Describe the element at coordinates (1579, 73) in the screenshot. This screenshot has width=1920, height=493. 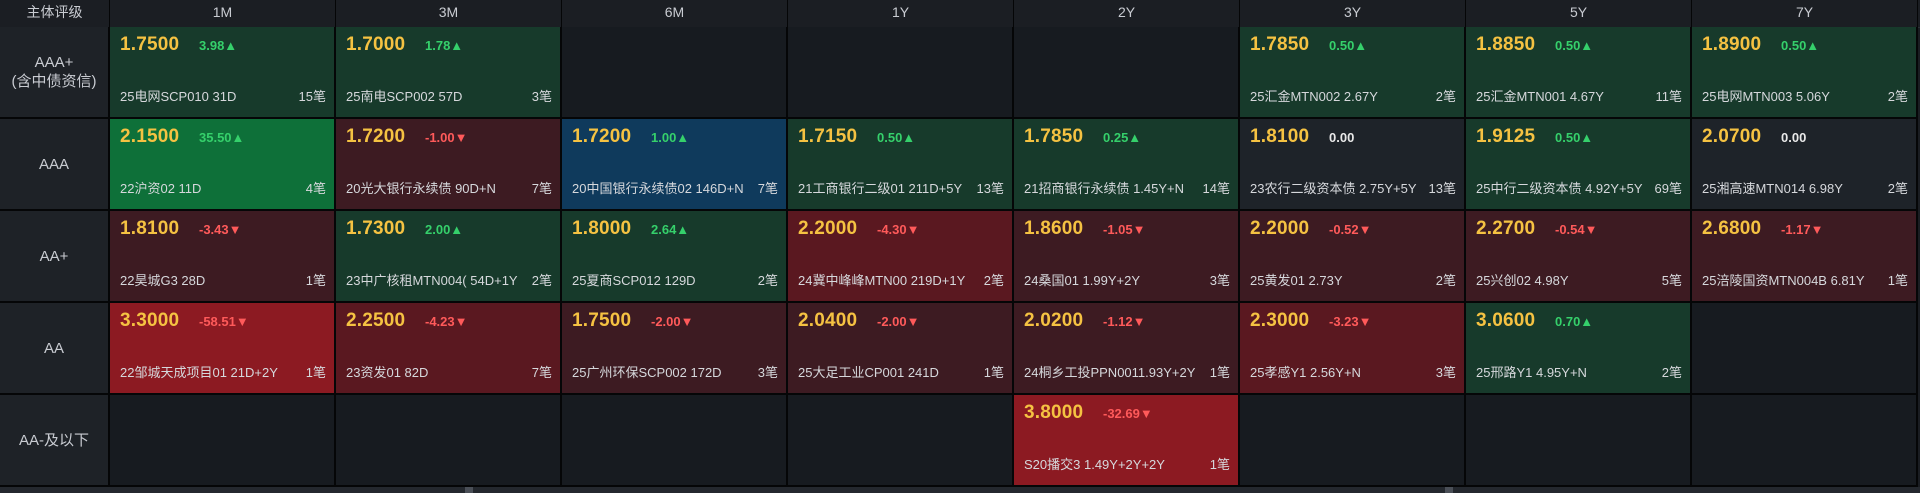
I see `quote-cell: 1.8850 0.50▲ 25汇金MTN001 4.67Y 11笔` at that location.